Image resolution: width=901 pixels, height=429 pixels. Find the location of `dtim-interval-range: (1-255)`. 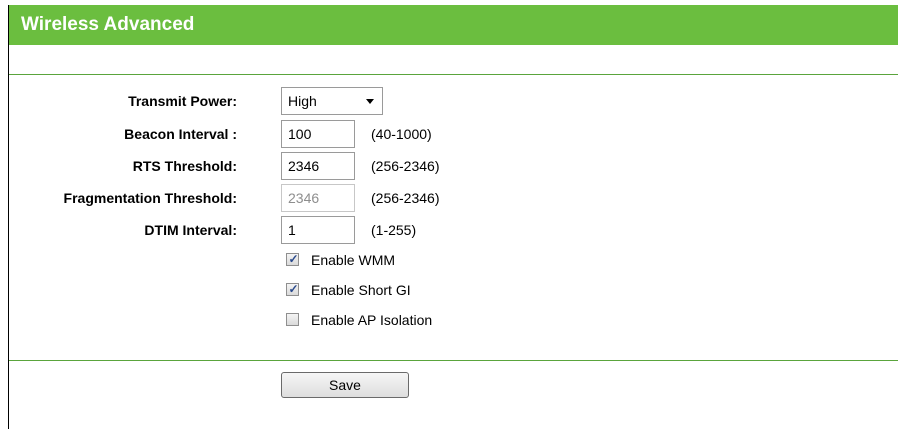

dtim-interval-range: (1-255) is located at coordinates (394, 230).